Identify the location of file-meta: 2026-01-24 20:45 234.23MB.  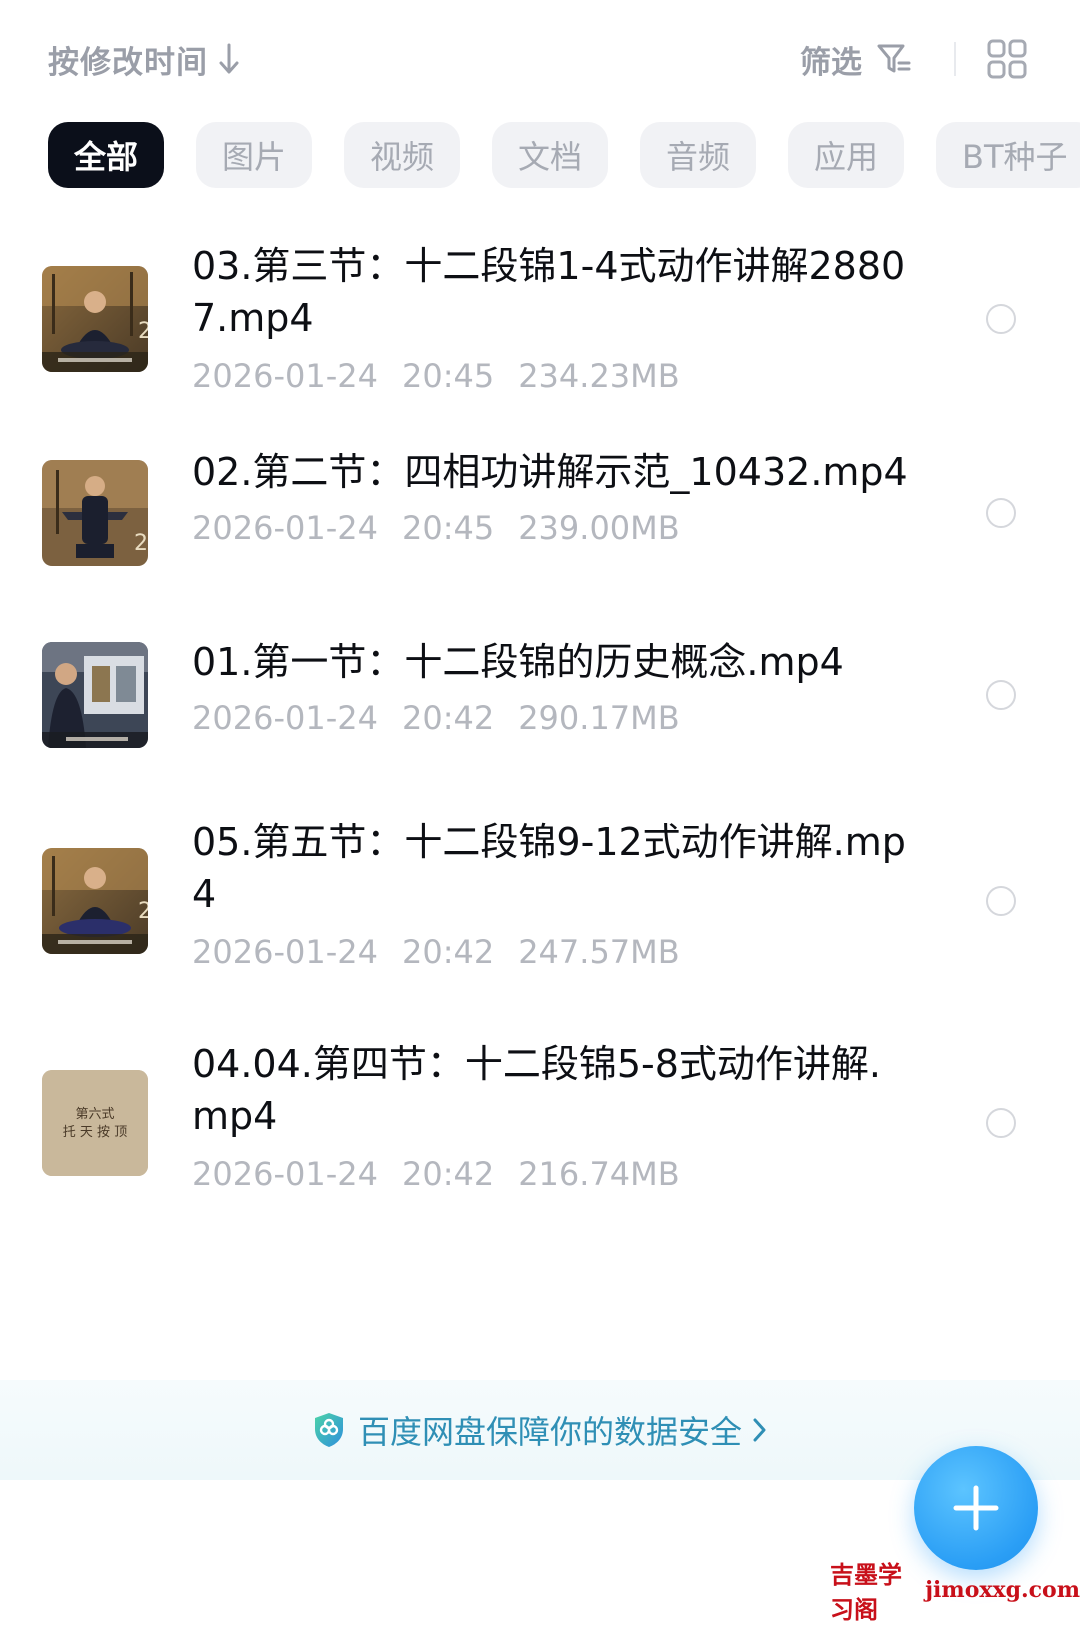
(436, 376).